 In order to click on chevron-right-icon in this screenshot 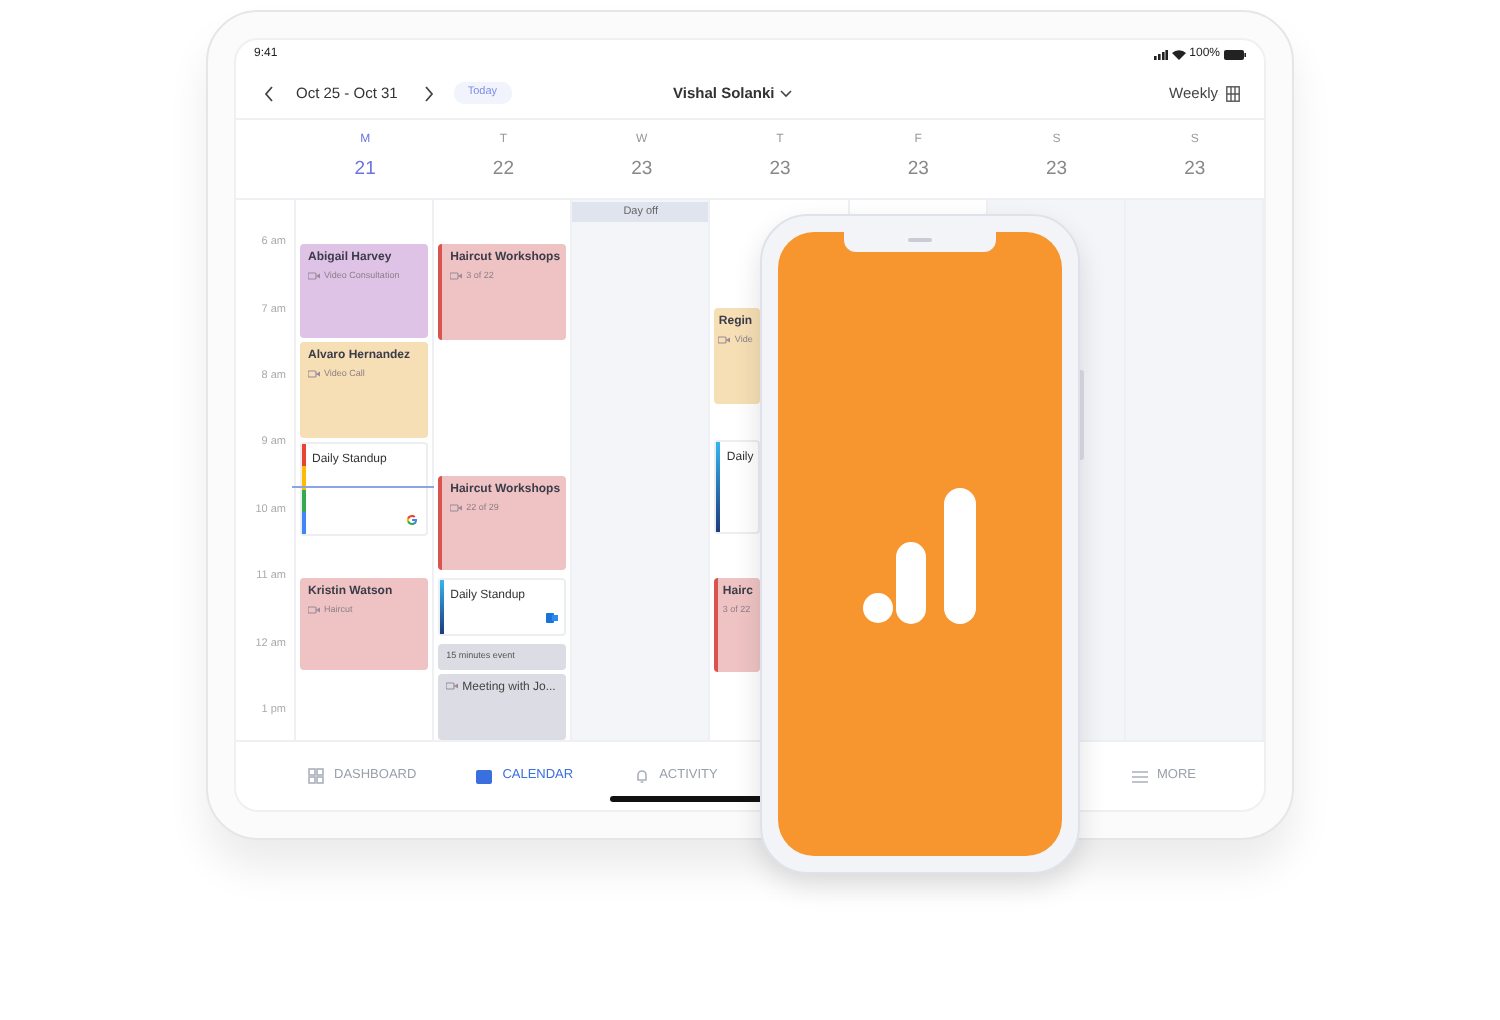, I will do `click(429, 93)`.